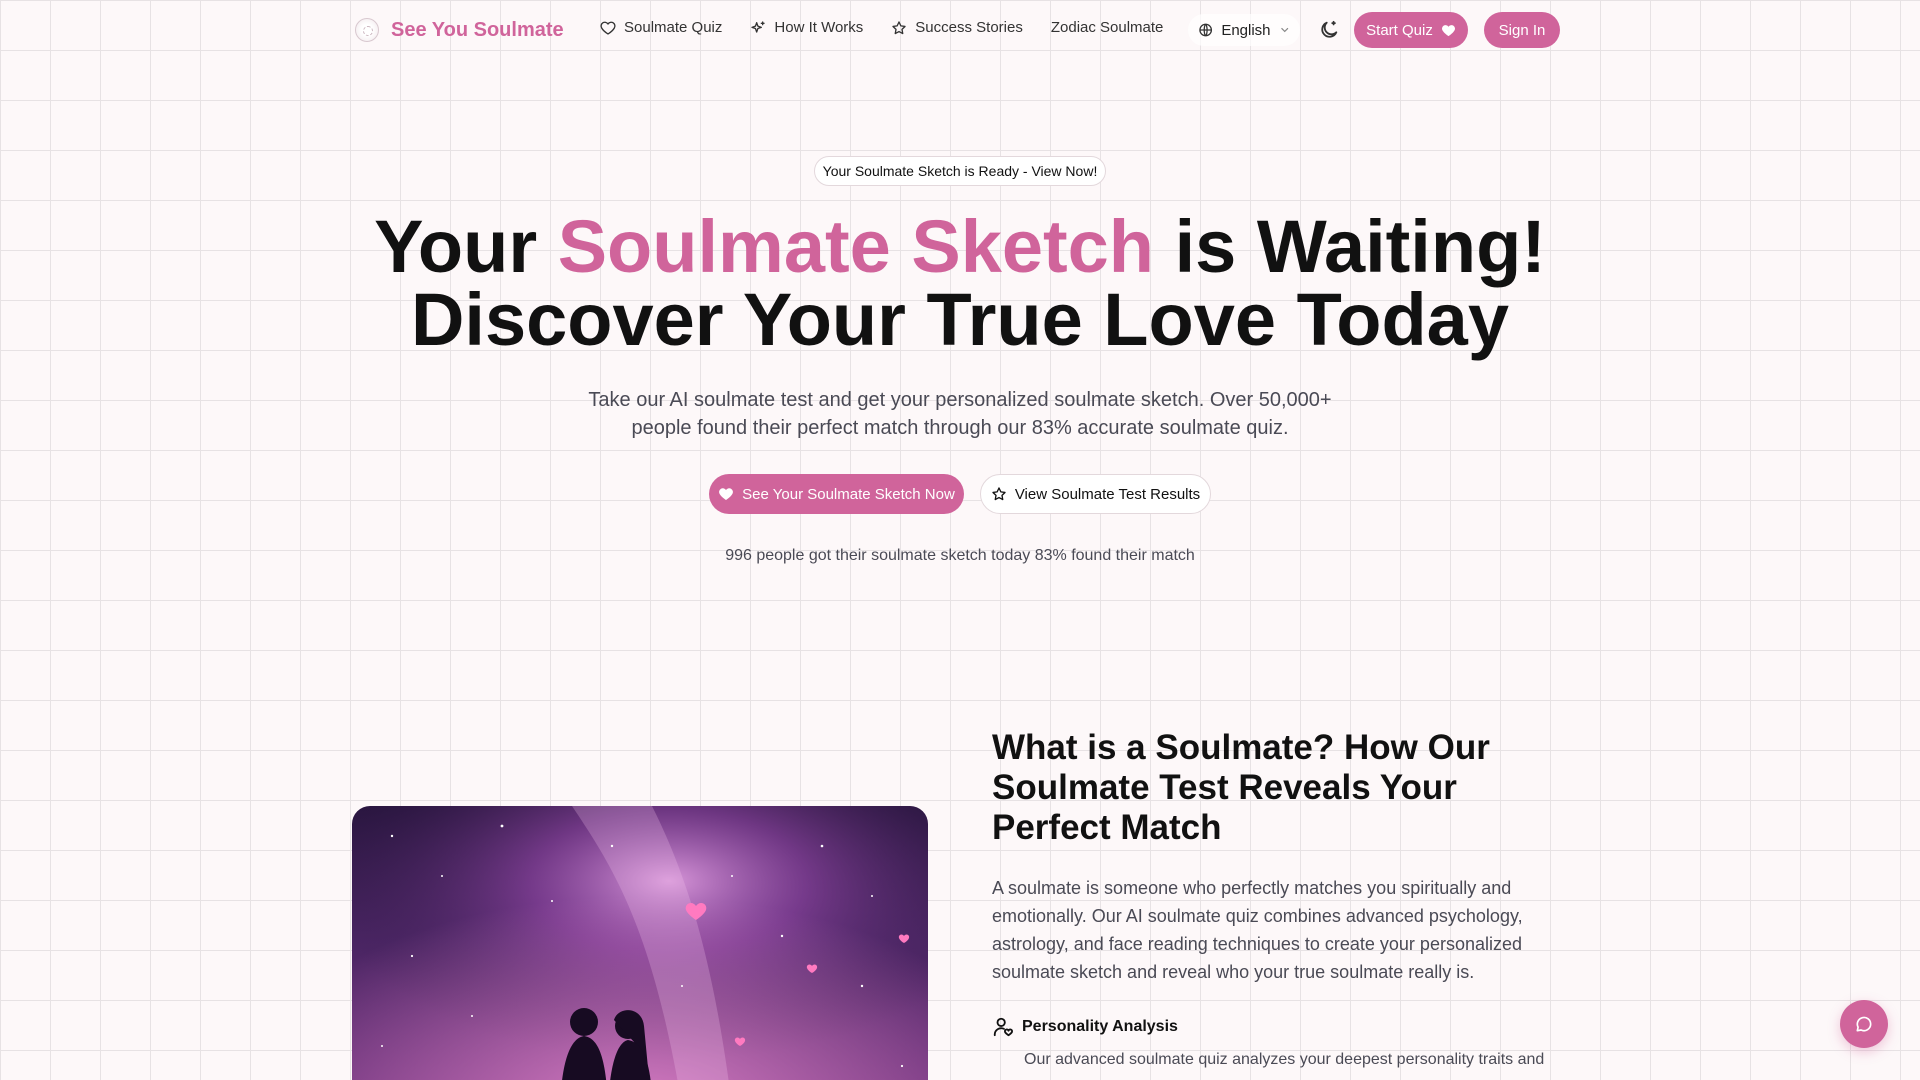 The height and width of the screenshot is (1080, 1920). What do you see at coordinates (1003, 1027) in the screenshot?
I see `user-heart-icon` at bounding box center [1003, 1027].